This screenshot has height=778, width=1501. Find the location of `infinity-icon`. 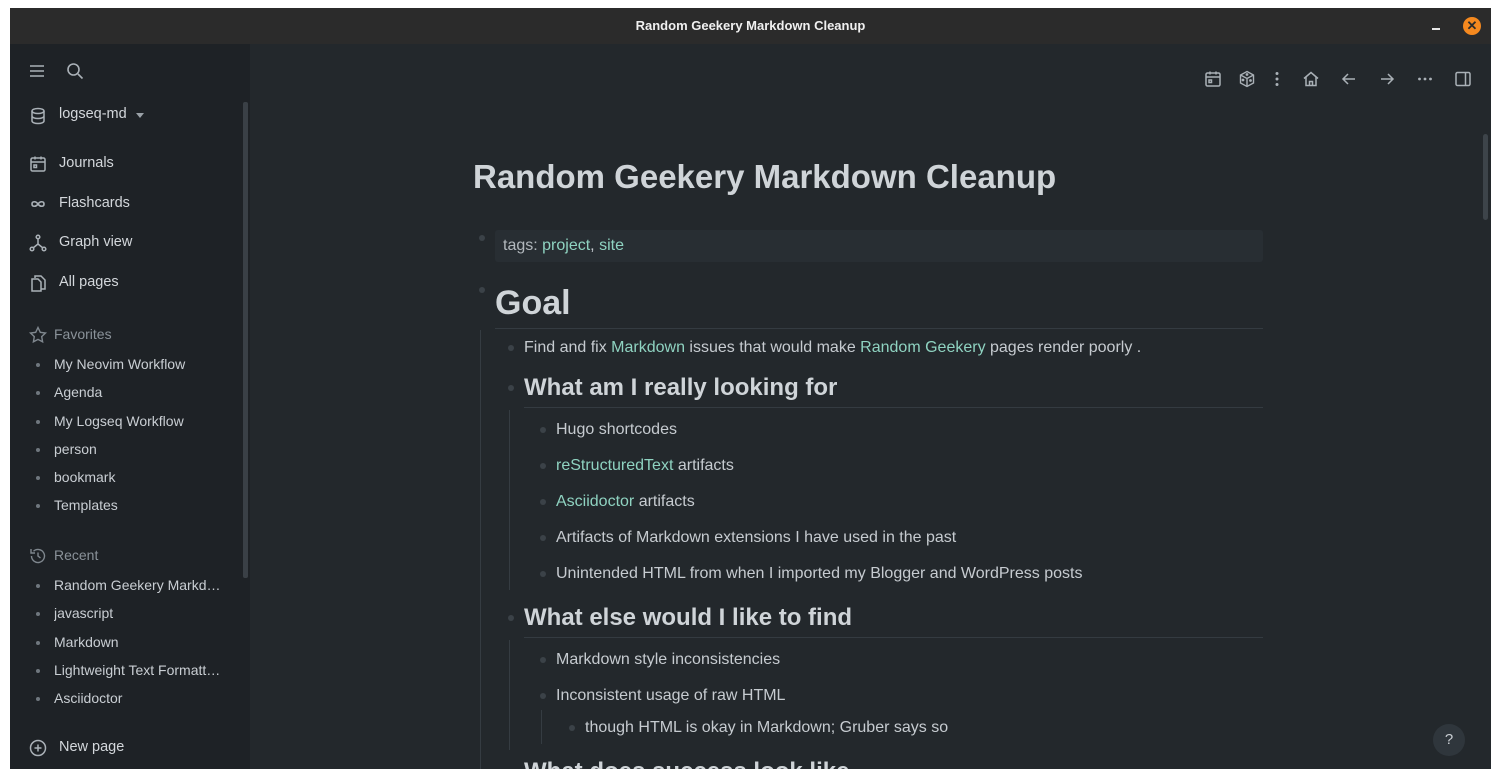

infinity-icon is located at coordinates (38, 204).